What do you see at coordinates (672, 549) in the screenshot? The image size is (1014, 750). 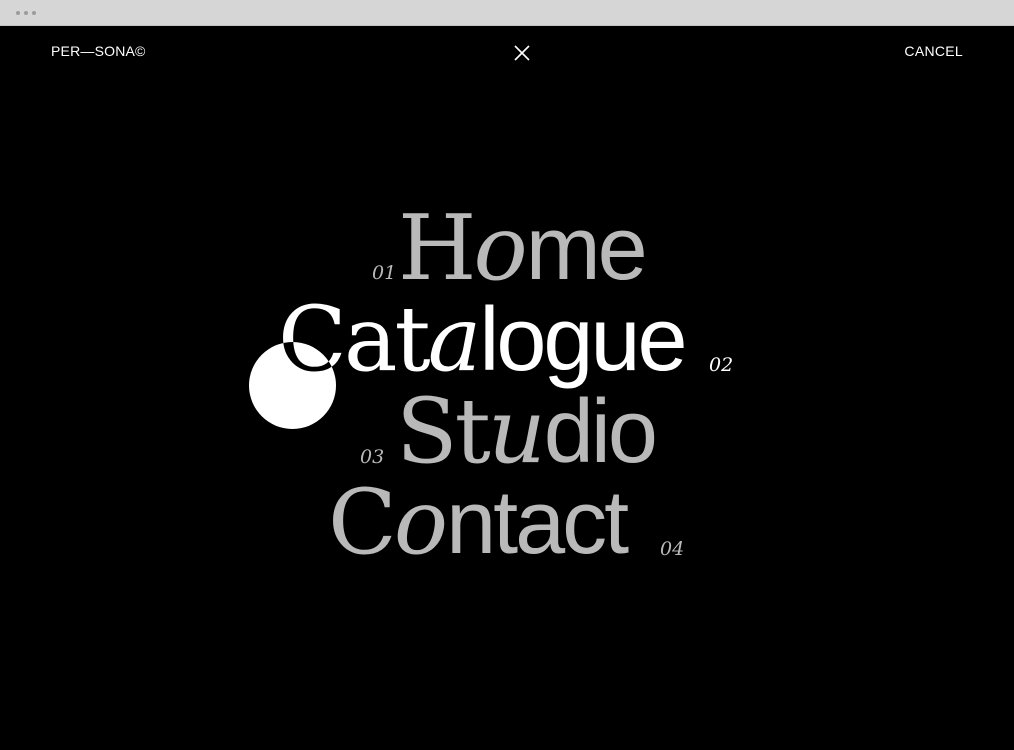 I see `menu-number-contact: 04` at bounding box center [672, 549].